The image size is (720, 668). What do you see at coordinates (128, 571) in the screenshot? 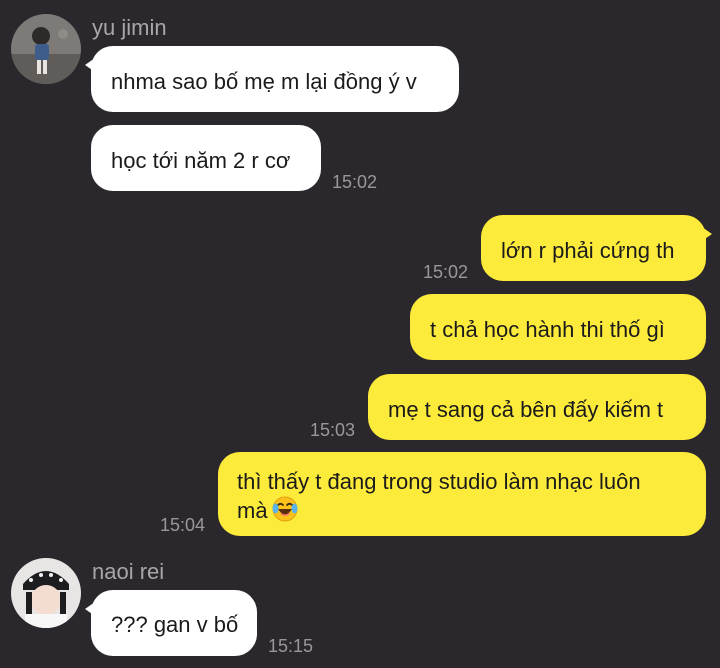
I see `sender-name: naoi rei` at bounding box center [128, 571].